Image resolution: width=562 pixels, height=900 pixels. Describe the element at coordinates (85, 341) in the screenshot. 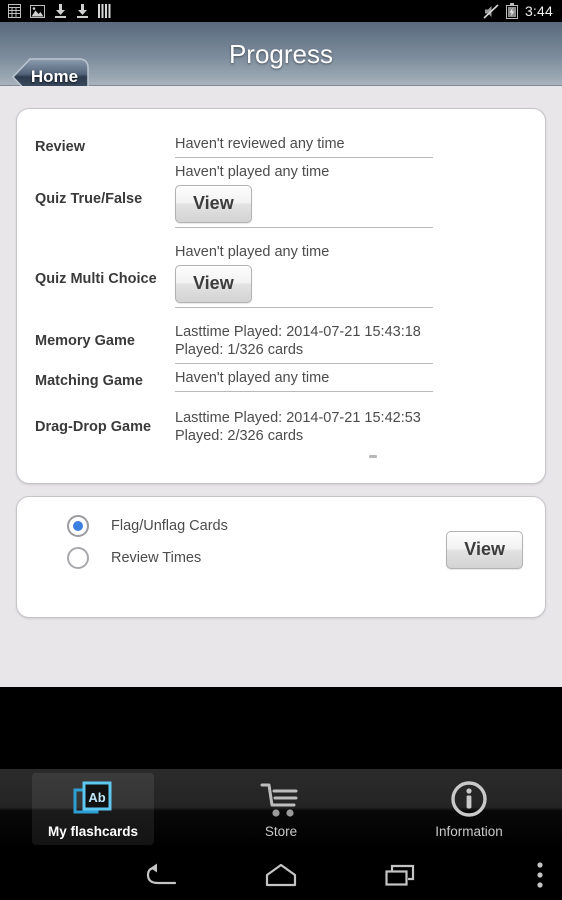

I see `row-label: Memory Game` at that location.